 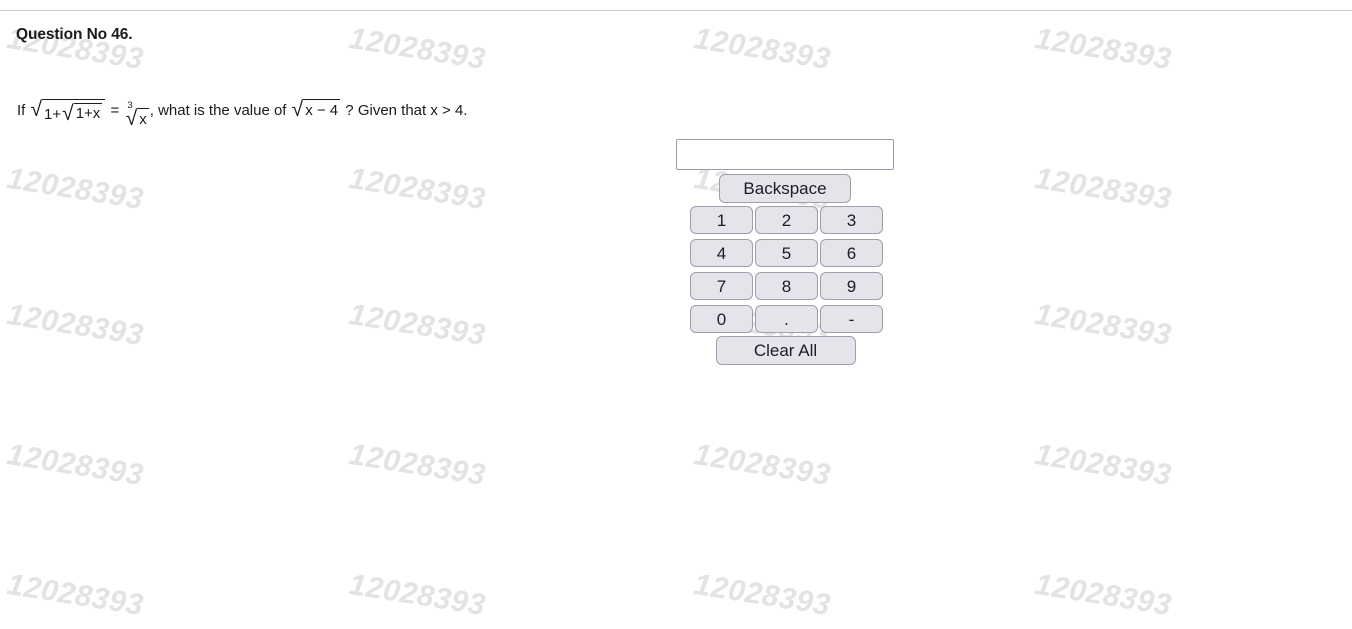 What do you see at coordinates (721, 319) in the screenshot?
I see `key-0: 0` at bounding box center [721, 319].